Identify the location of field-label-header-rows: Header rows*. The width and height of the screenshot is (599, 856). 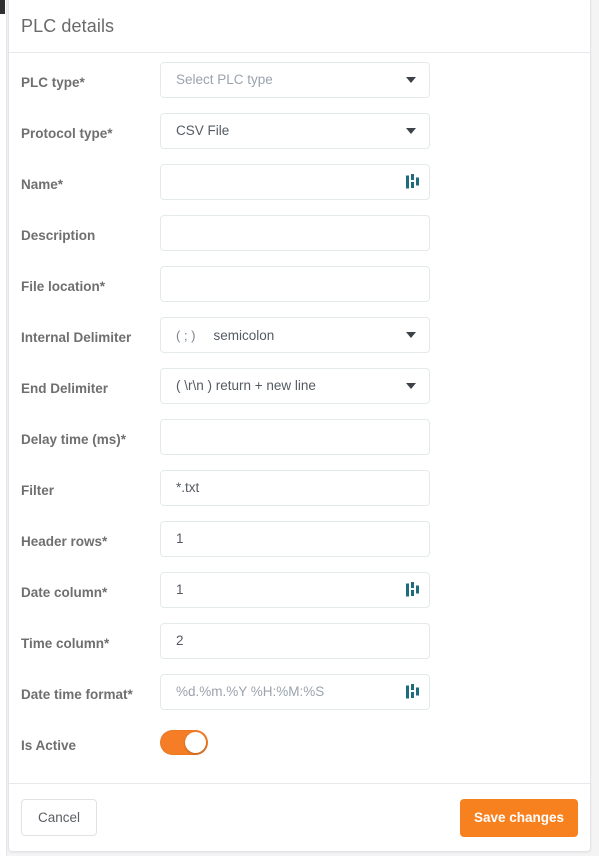
(64, 541).